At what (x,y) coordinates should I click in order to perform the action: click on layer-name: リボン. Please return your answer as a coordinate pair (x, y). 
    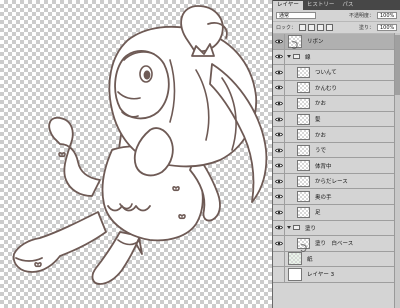
    Looking at the image, I should click on (315, 42).